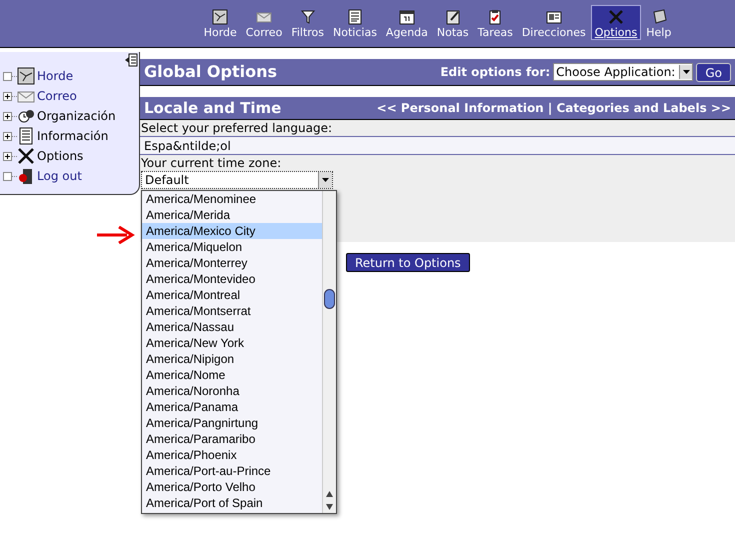 This screenshot has width=735, height=534. Describe the element at coordinates (554, 22) in the screenshot. I see `toolbar-button: Direcciones` at that location.